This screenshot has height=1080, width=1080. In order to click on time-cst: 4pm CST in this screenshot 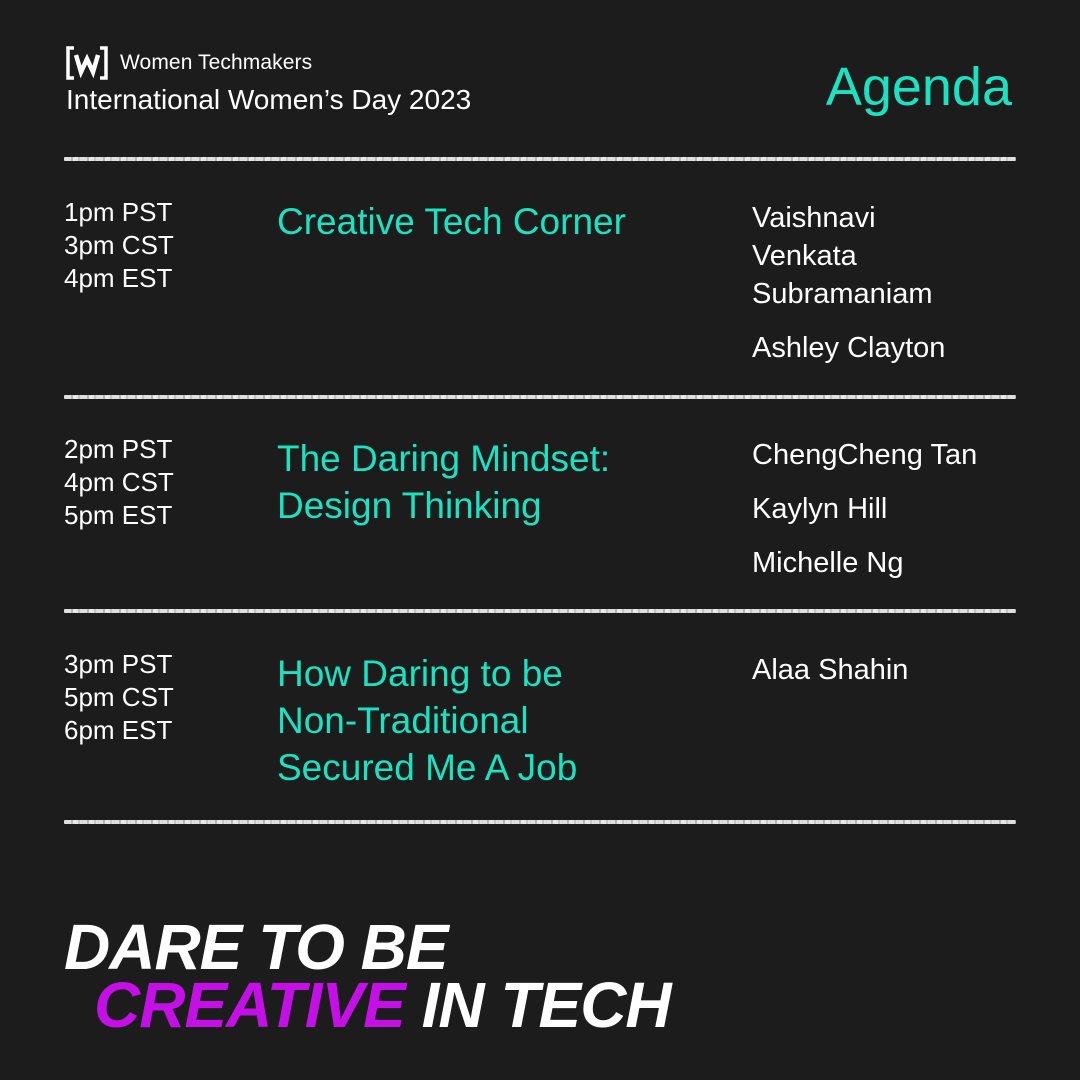, I will do `click(119, 482)`.